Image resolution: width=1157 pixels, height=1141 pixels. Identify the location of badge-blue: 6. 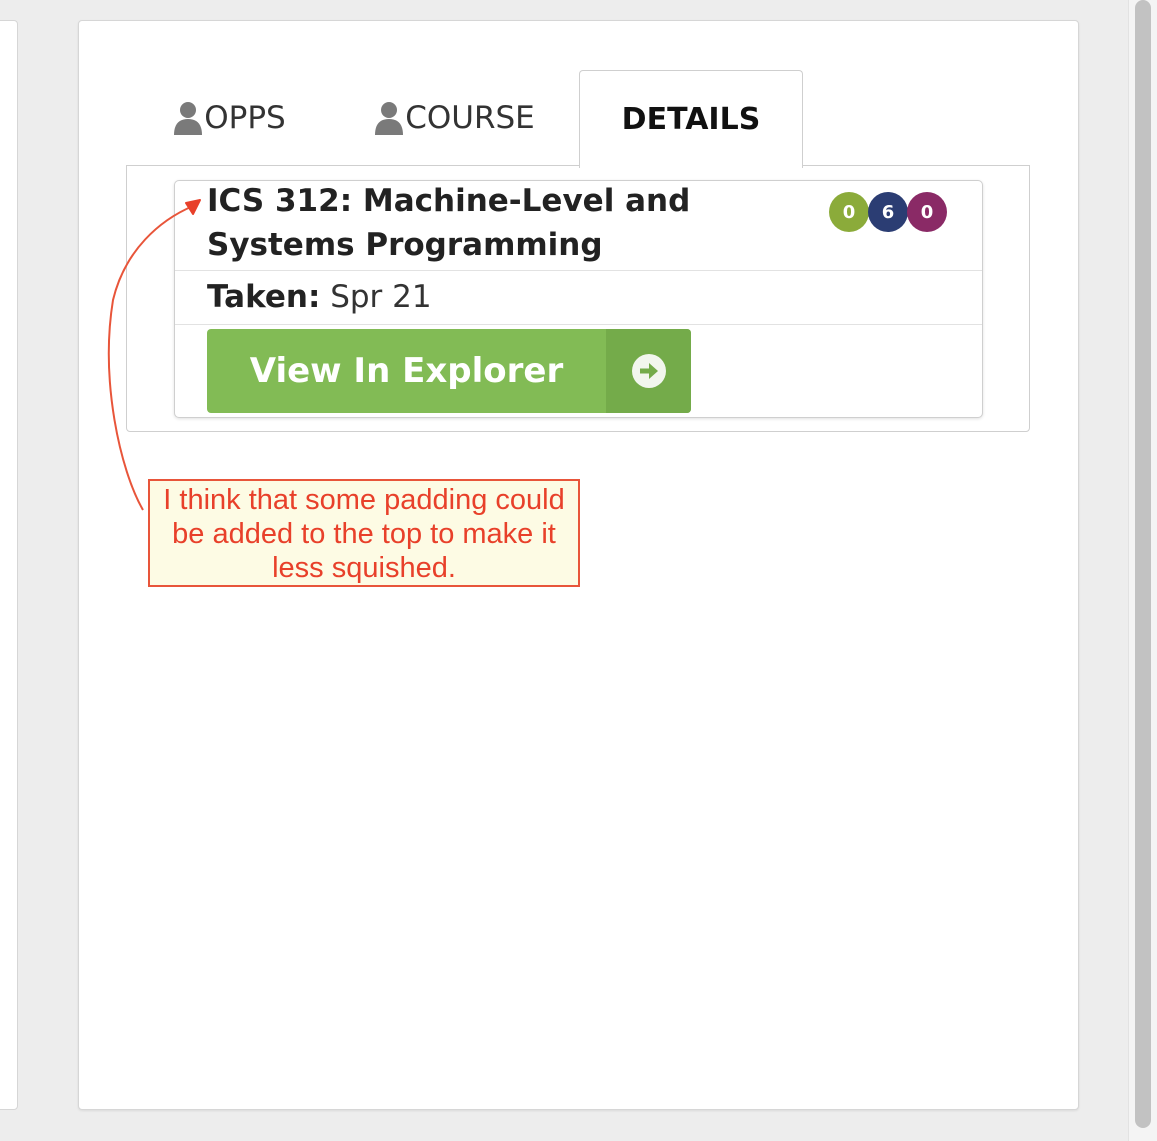
(888, 212).